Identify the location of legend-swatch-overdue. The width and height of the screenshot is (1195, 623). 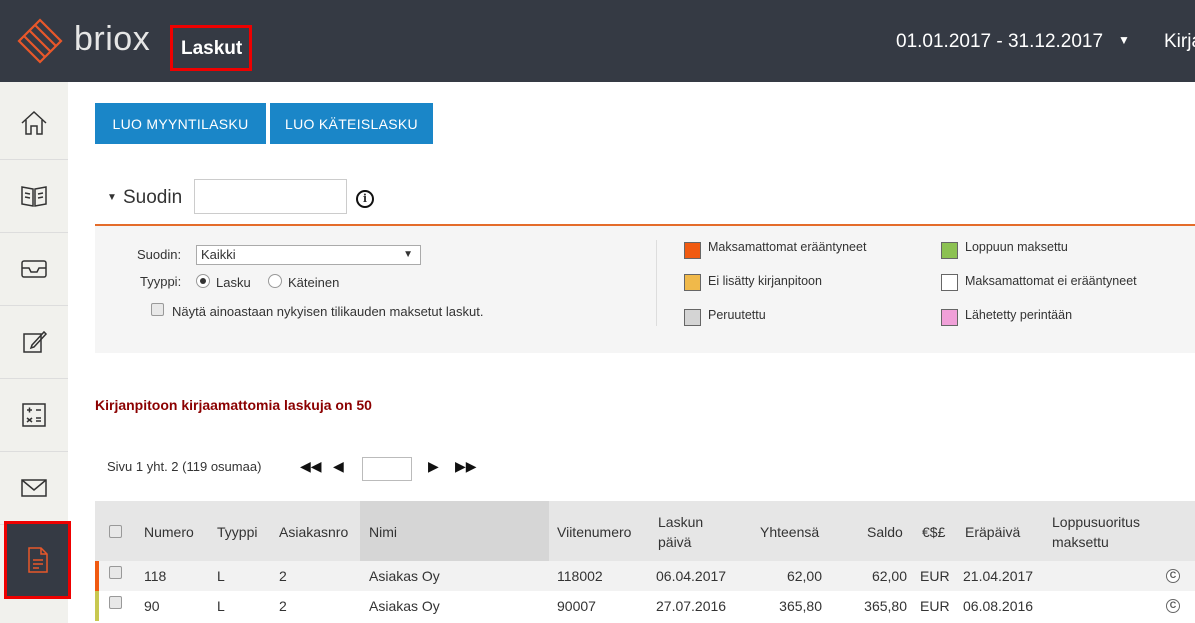
(692, 250).